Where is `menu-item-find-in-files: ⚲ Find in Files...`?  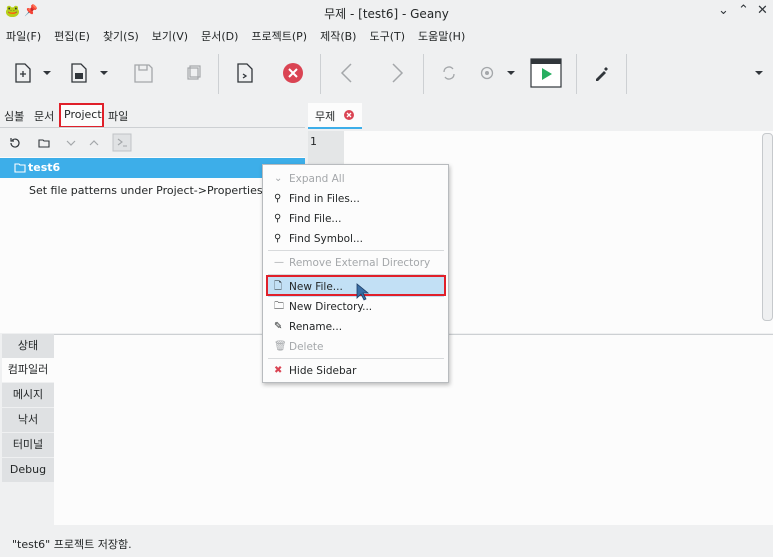 menu-item-find-in-files: ⚲ Find in Files... is located at coordinates (356, 199).